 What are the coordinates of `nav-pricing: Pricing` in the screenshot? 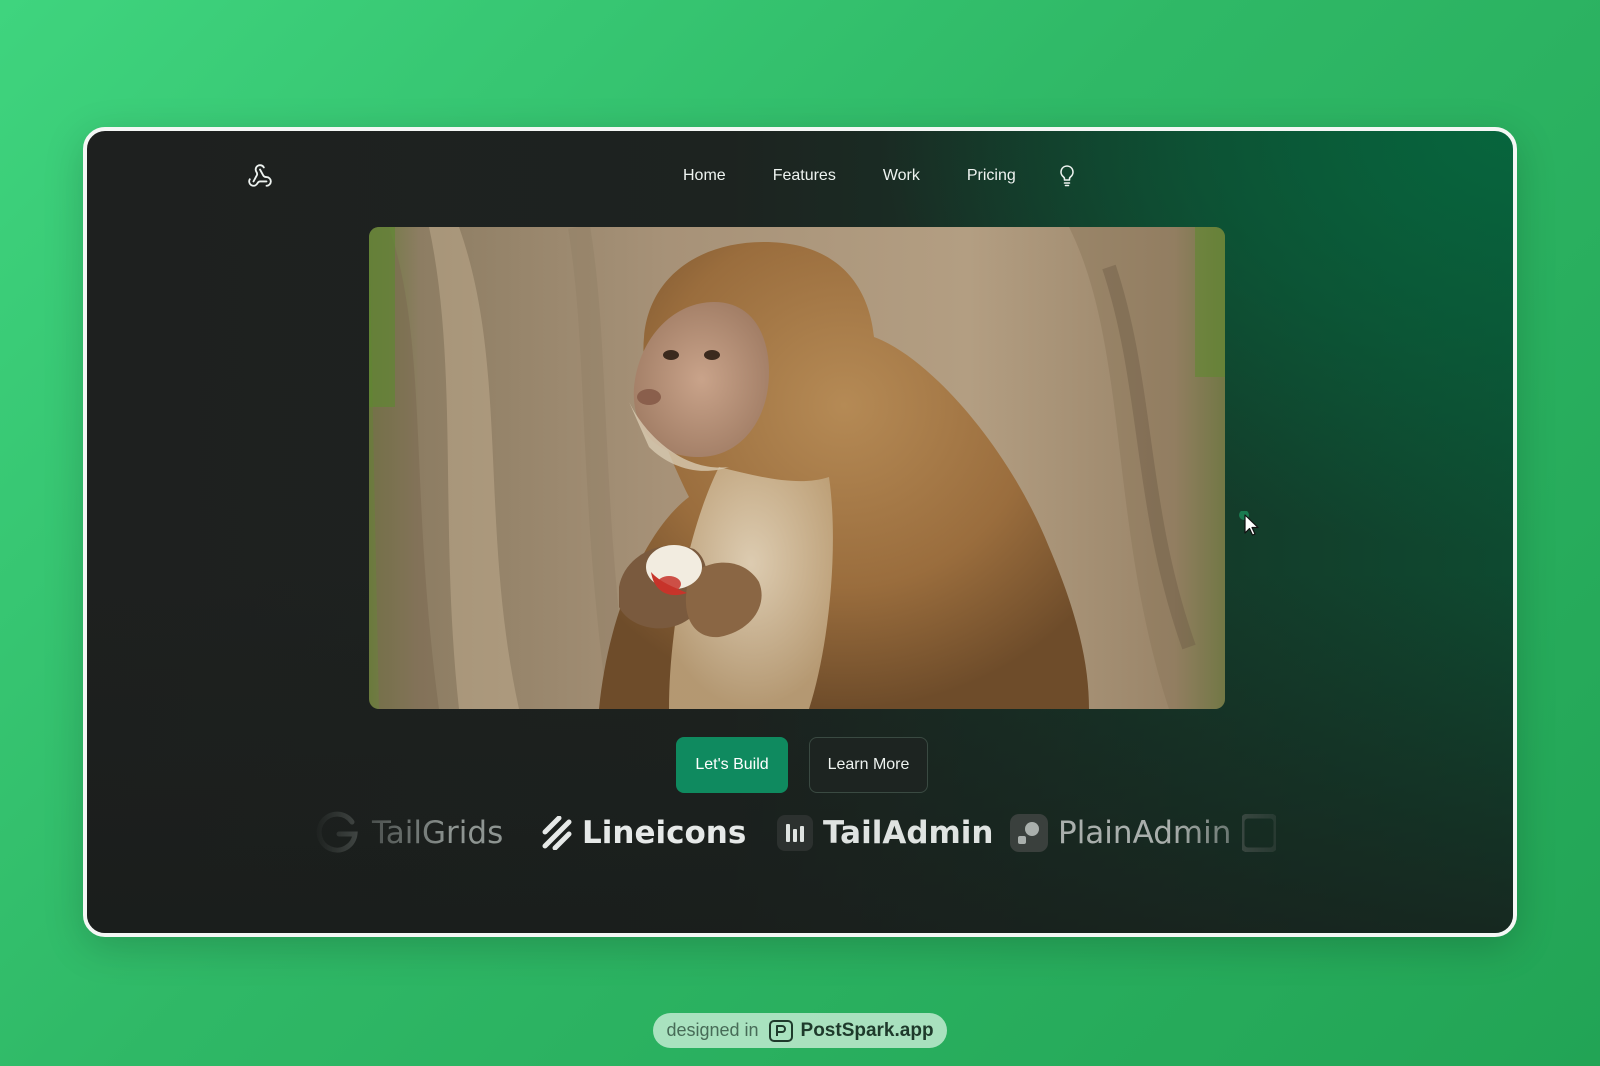 It's located at (991, 176).